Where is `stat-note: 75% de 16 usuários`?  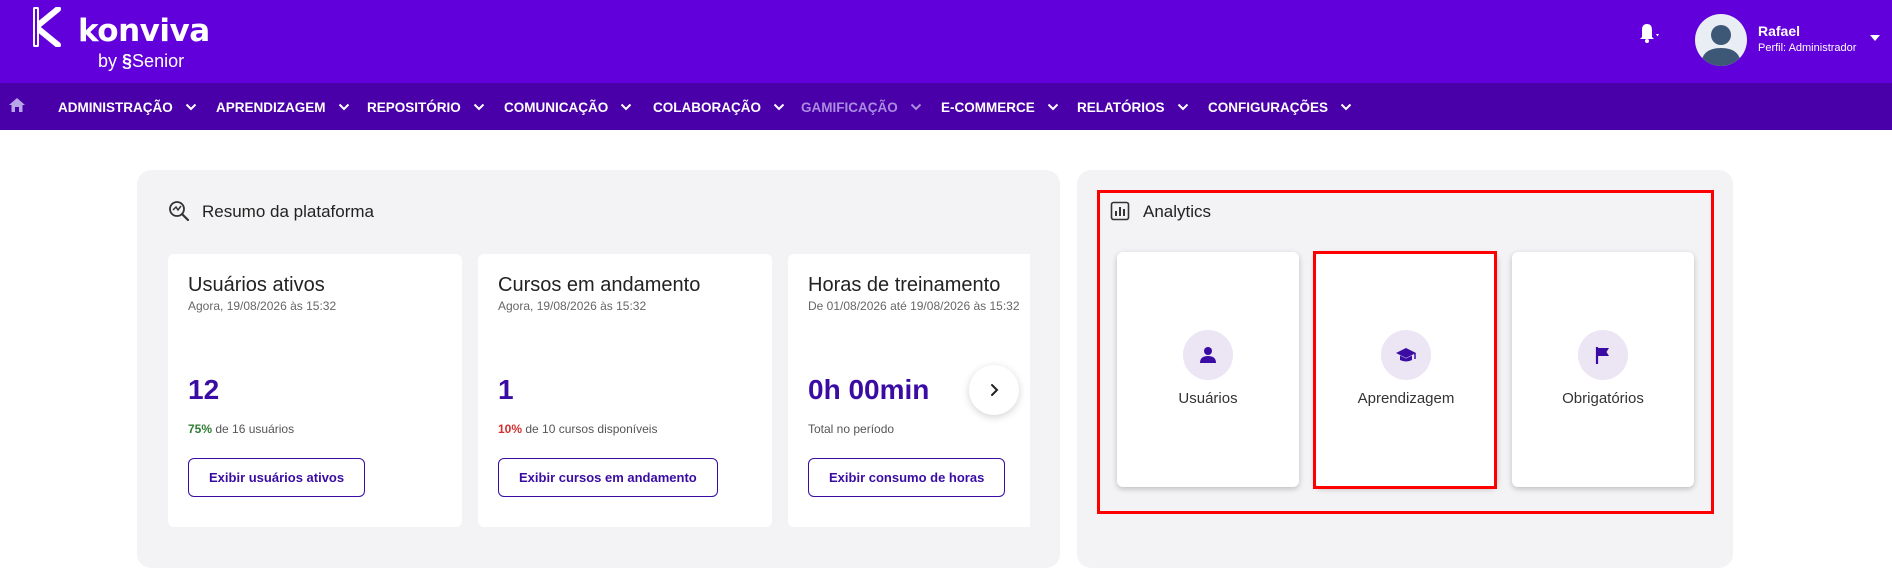
stat-note: 75% de 16 usuários is located at coordinates (241, 429).